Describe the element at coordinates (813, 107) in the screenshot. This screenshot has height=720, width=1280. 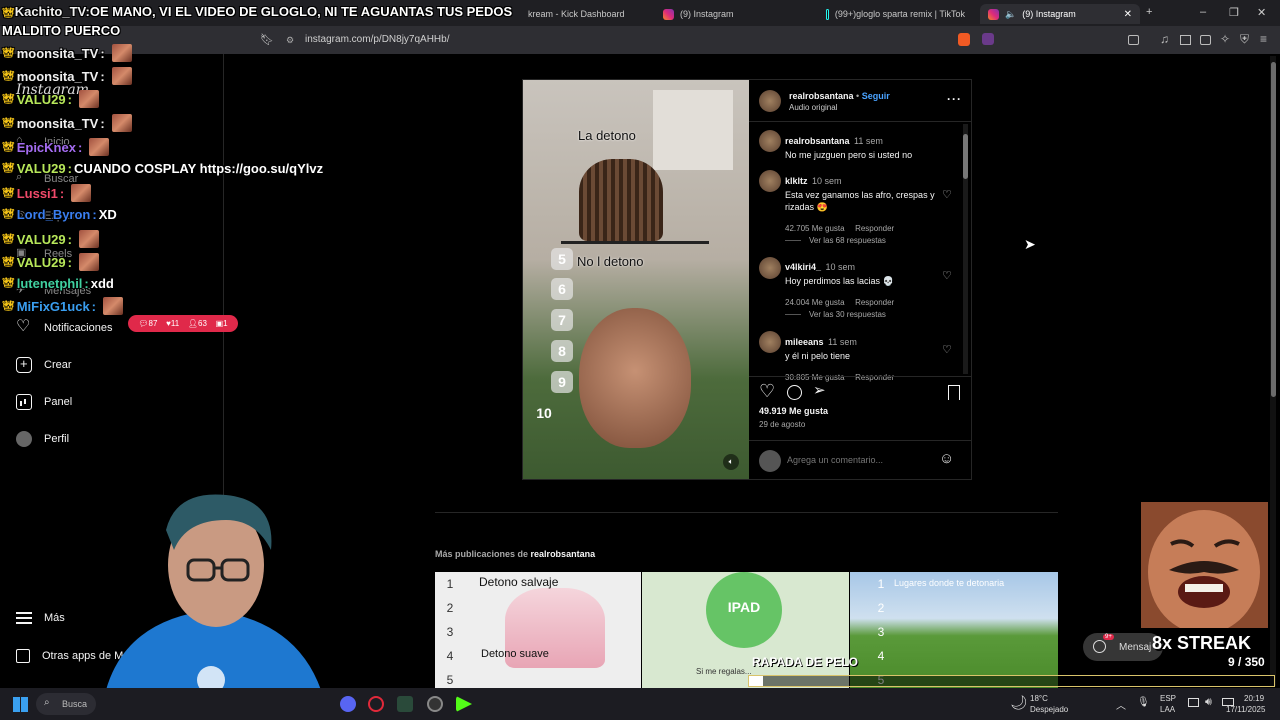
I see `audio-label: Audio original` at that location.